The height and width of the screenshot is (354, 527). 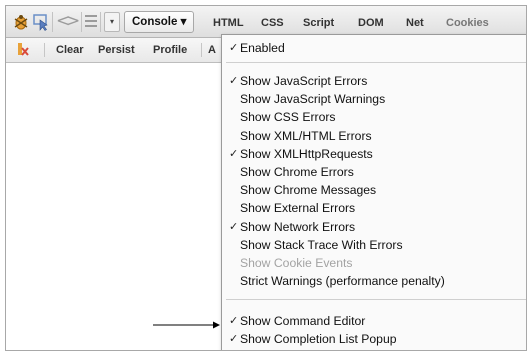 I want to click on menu-item-label: Show XML/HTML Errors, so click(x=306, y=135).